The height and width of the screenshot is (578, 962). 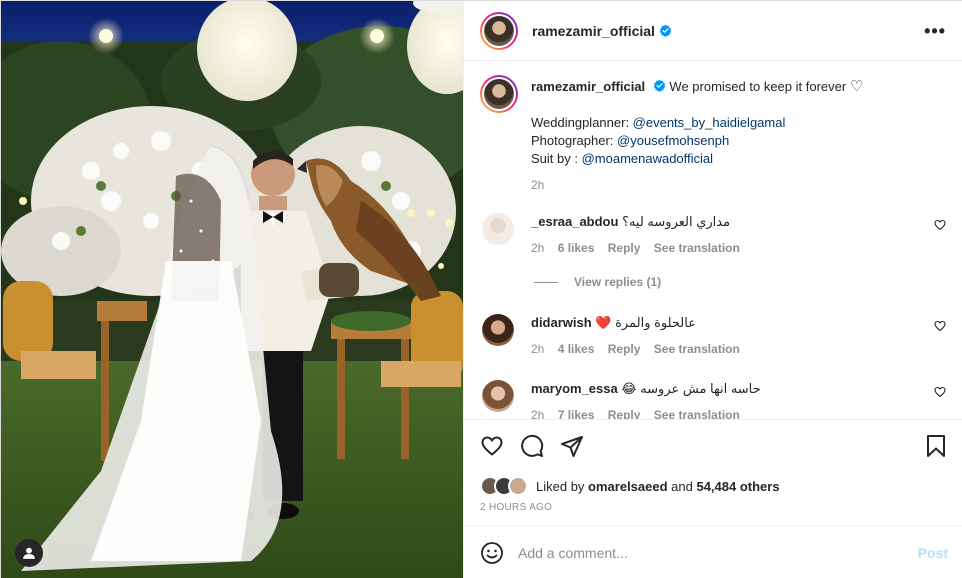 I want to click on comment-text: مداري العروسه ليه؟, so click(x=676, y=221).